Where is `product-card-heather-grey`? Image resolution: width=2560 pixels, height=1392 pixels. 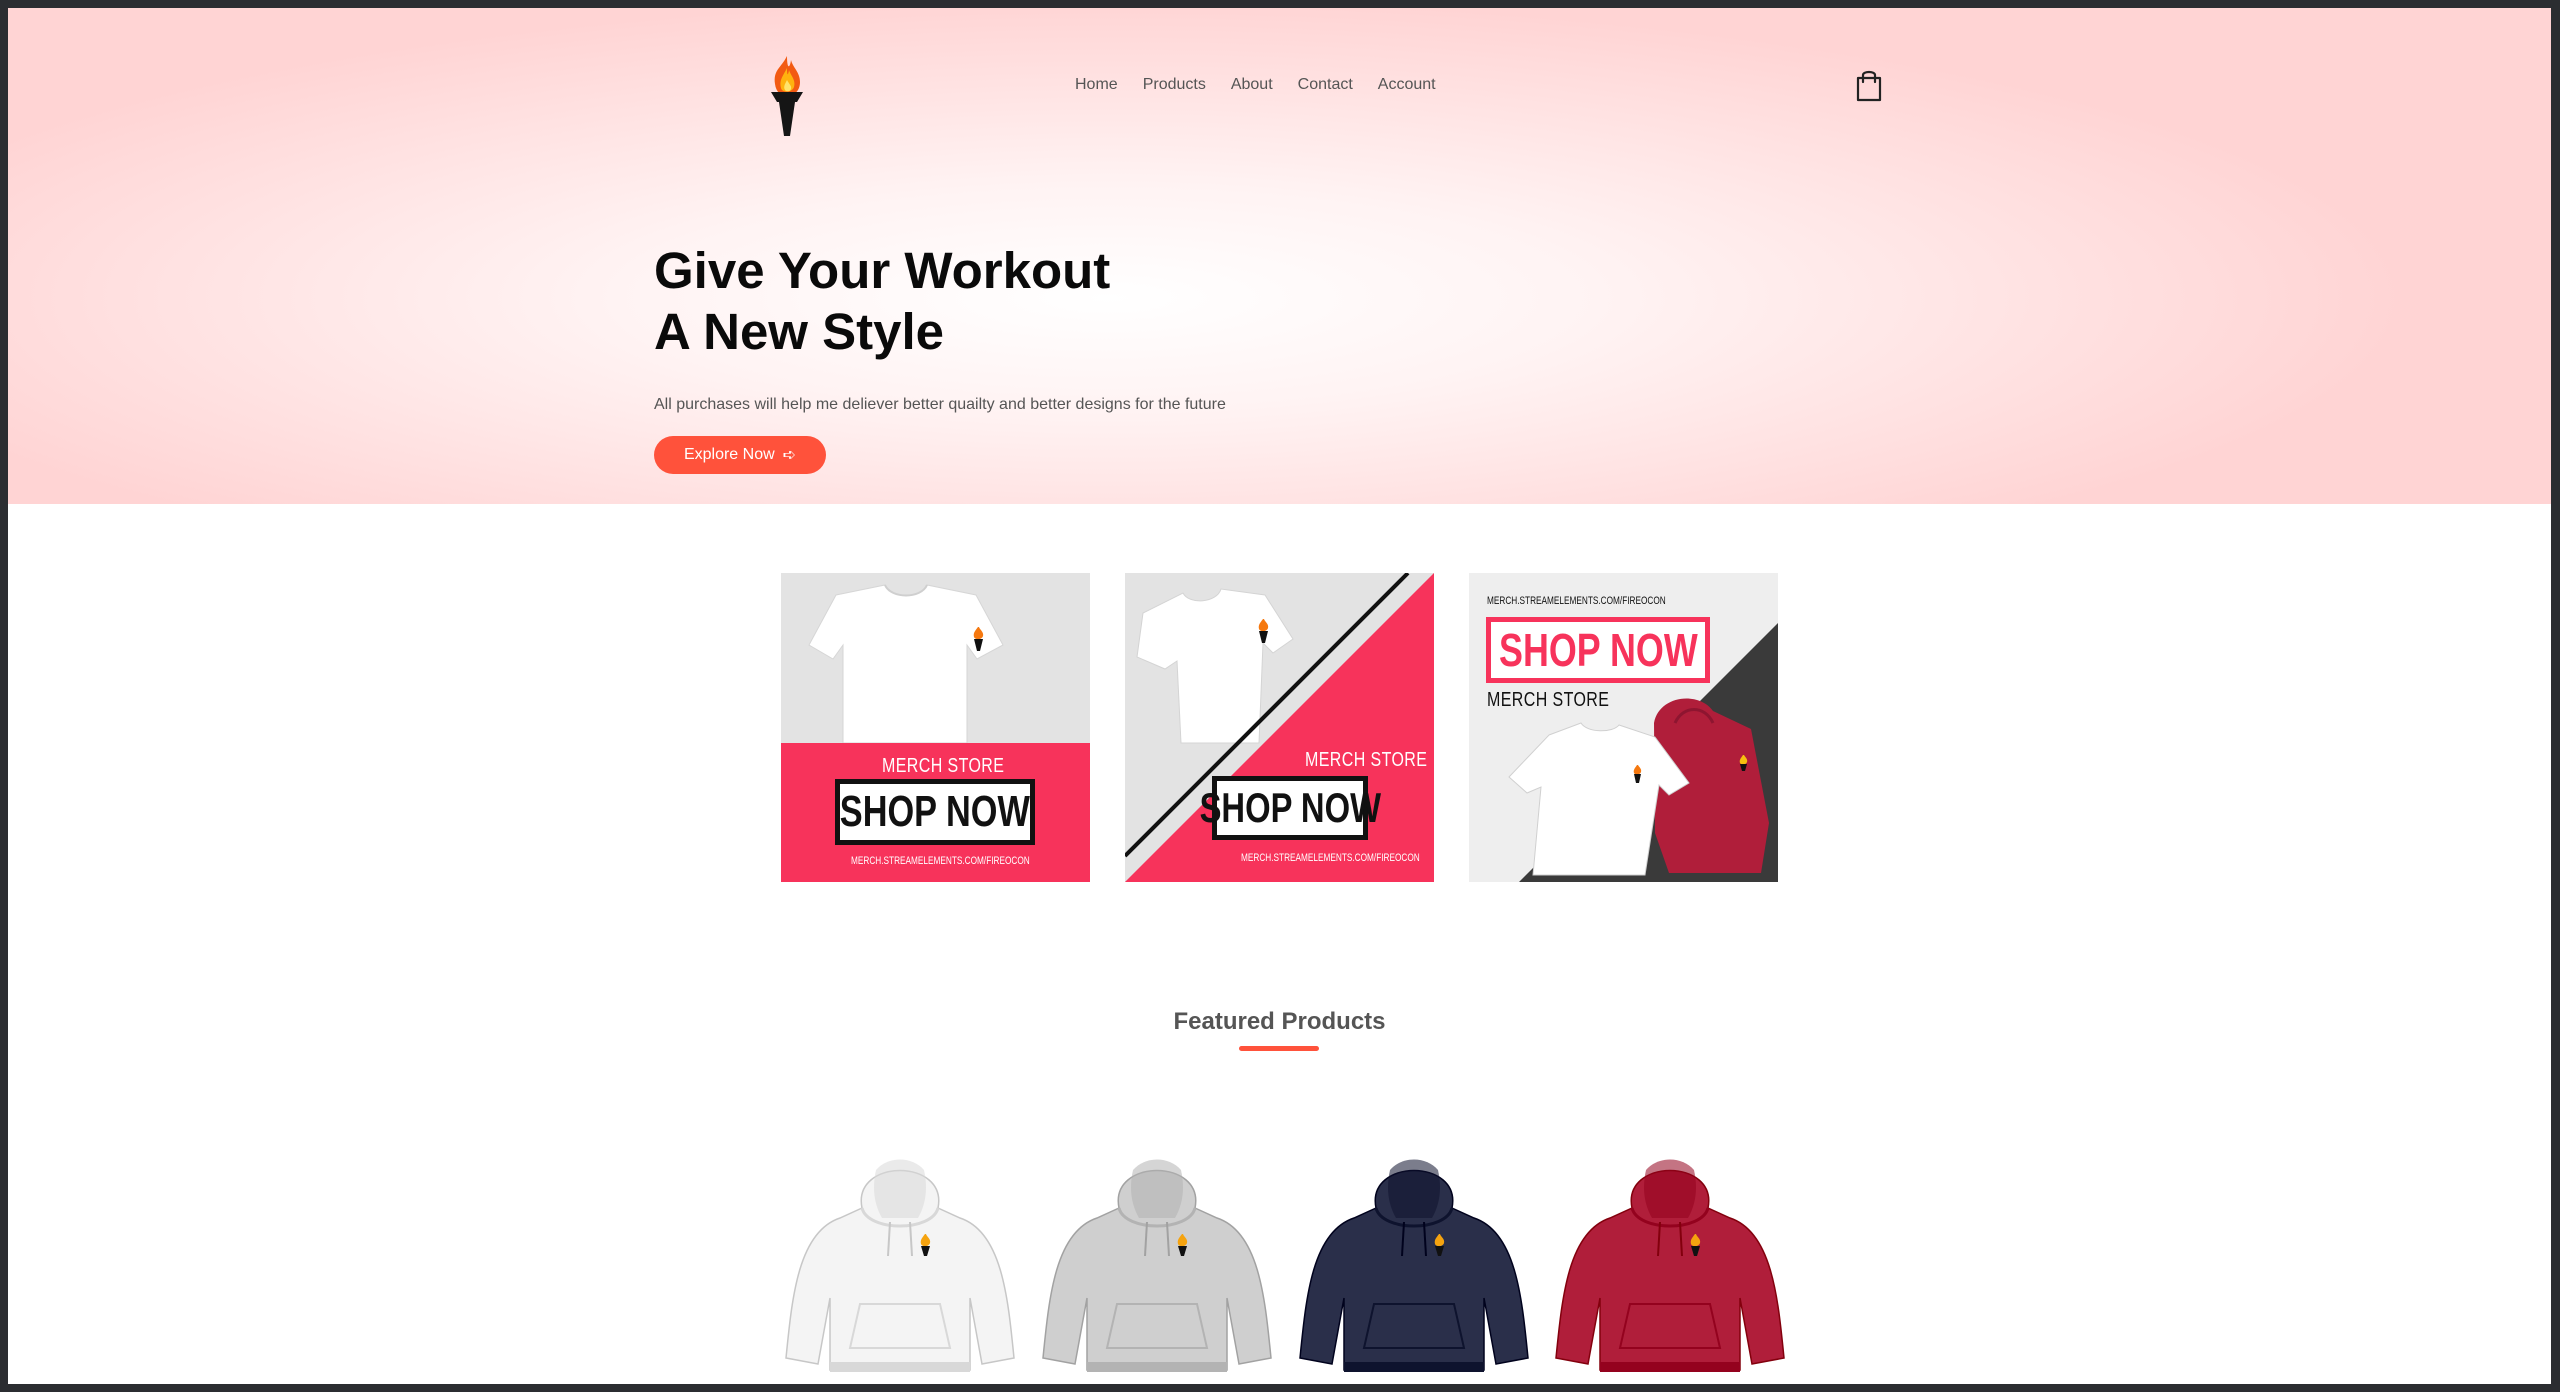 product-card-heather-grey is located at coordinates (1157, 1266).